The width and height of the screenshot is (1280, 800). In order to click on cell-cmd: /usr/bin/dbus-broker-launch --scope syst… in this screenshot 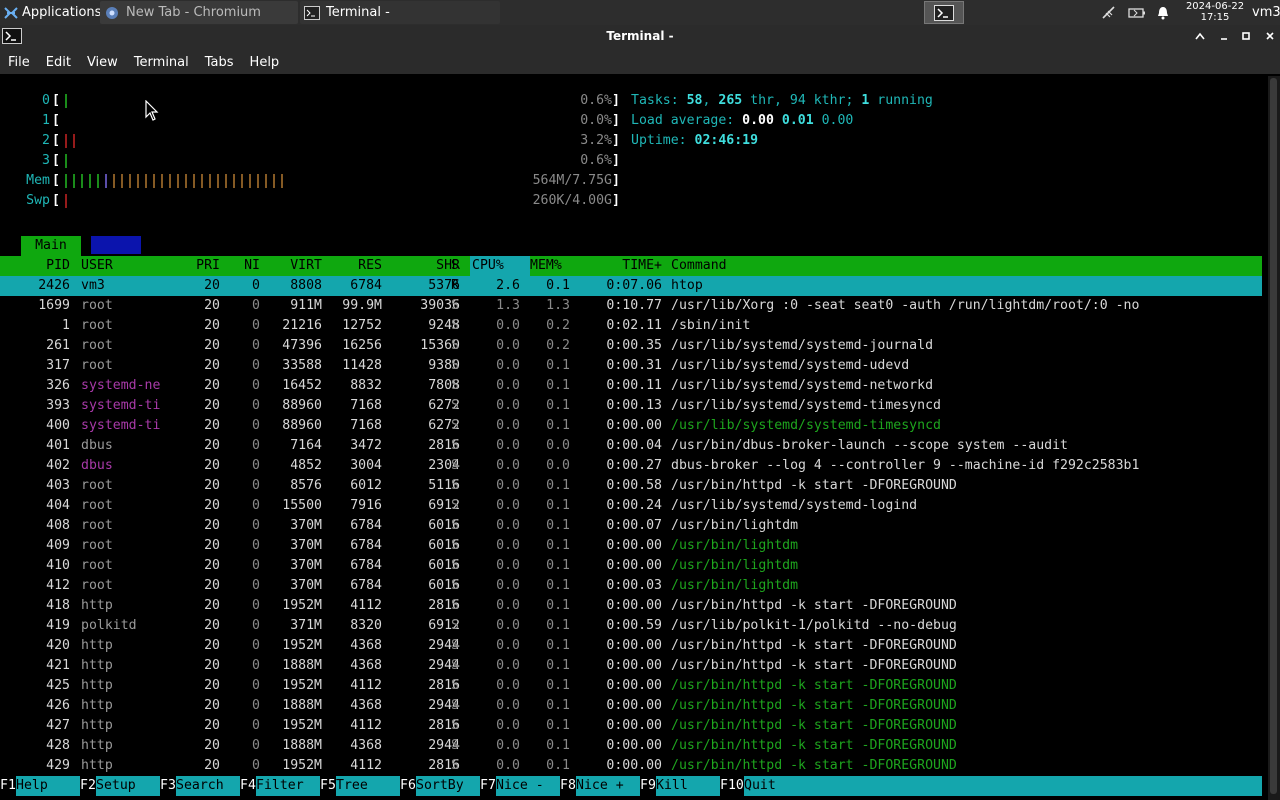, I will do `click(869, 445)`.